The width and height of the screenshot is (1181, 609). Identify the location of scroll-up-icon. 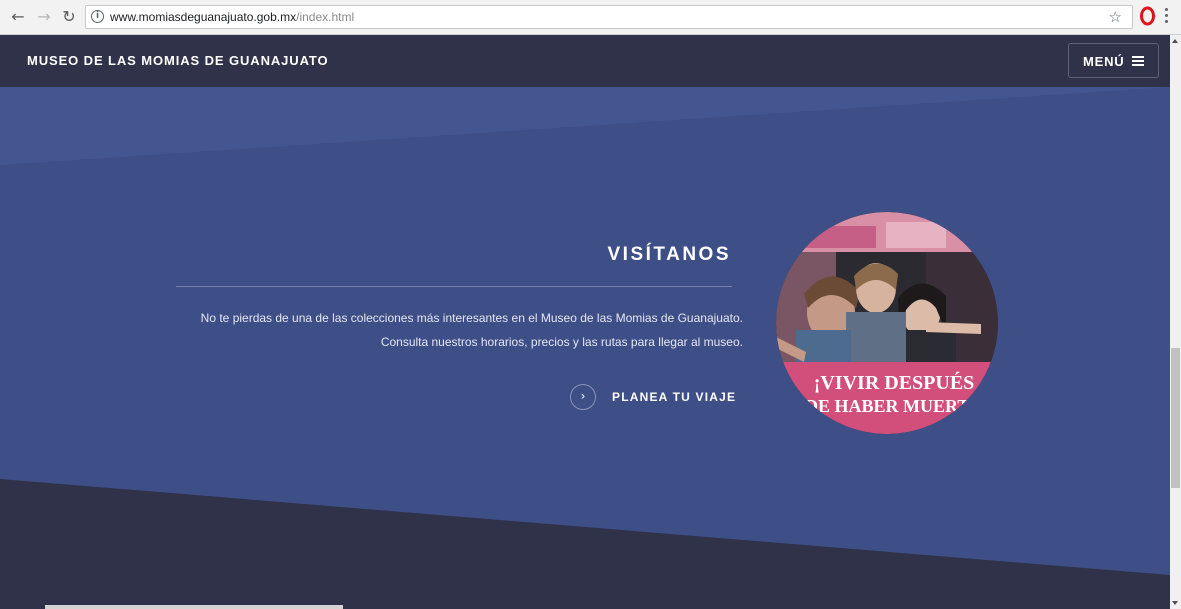
(1175, 41).